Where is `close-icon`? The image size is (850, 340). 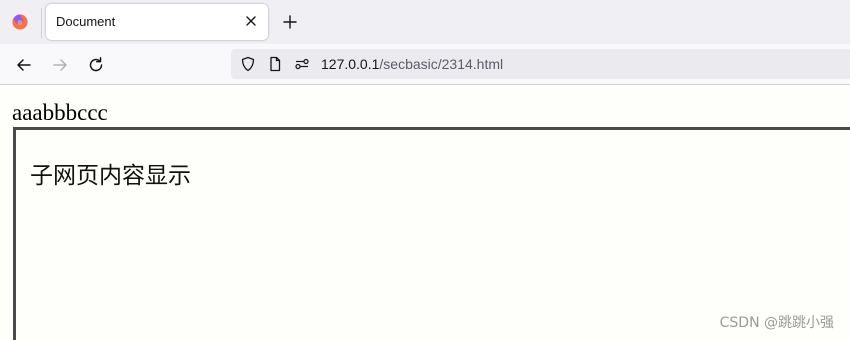 close-icon is located at coordinates (251, 21).